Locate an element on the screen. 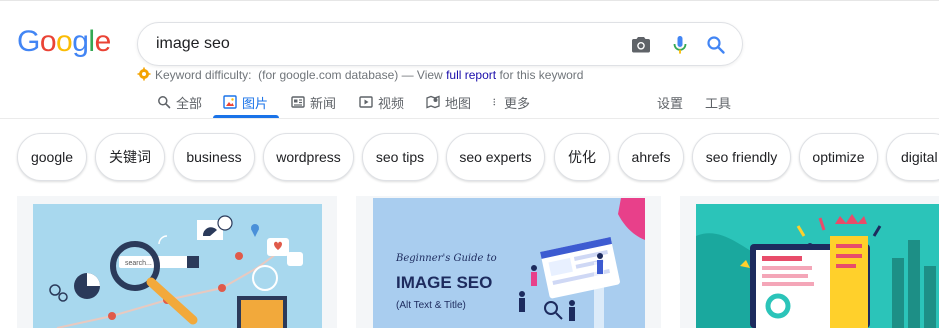  tab-news: 新闻 is located at coordinates (313, 102).